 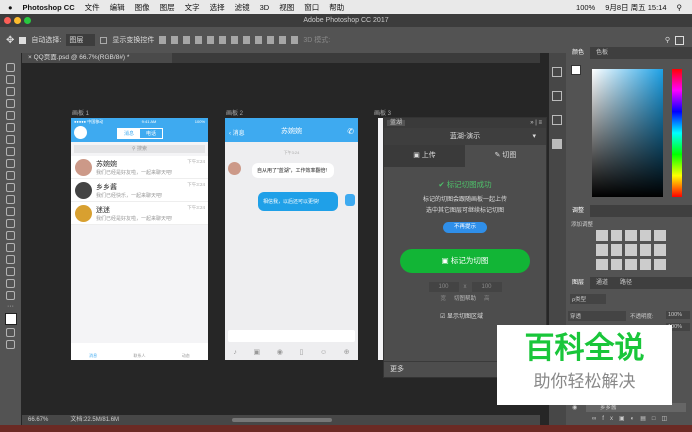 I want to click on nav-messages: 消息, so click(x=93, y=356).